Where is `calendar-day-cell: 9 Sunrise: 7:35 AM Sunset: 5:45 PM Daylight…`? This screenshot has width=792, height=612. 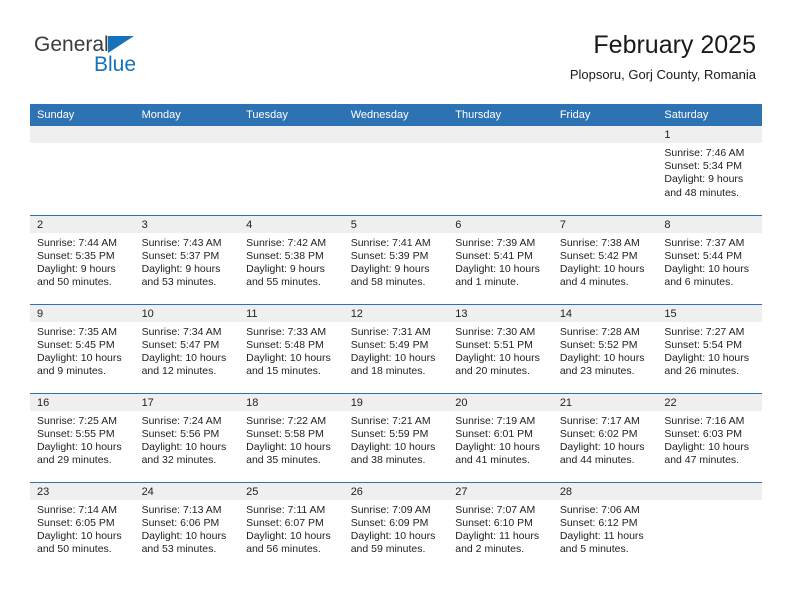 calendar-day-cell: 9 Sunrise: 7:35 AM Sunset: 5:45 PM Daylight… is located at coordinates (82, 348).